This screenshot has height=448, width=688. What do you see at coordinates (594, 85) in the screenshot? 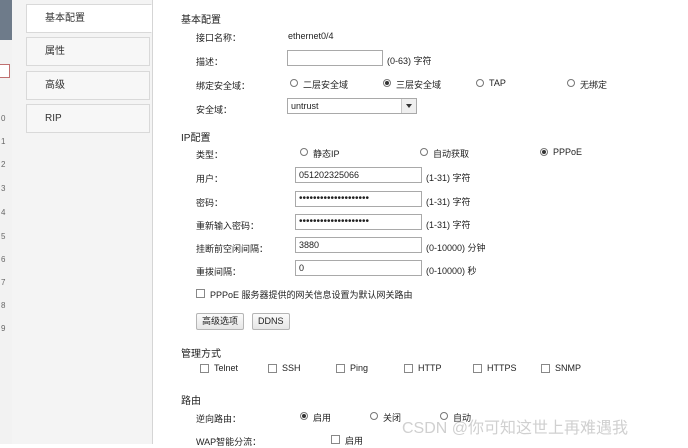
I see `radio-no-binding-label: 无绑定` at bounding box center [594, 85].